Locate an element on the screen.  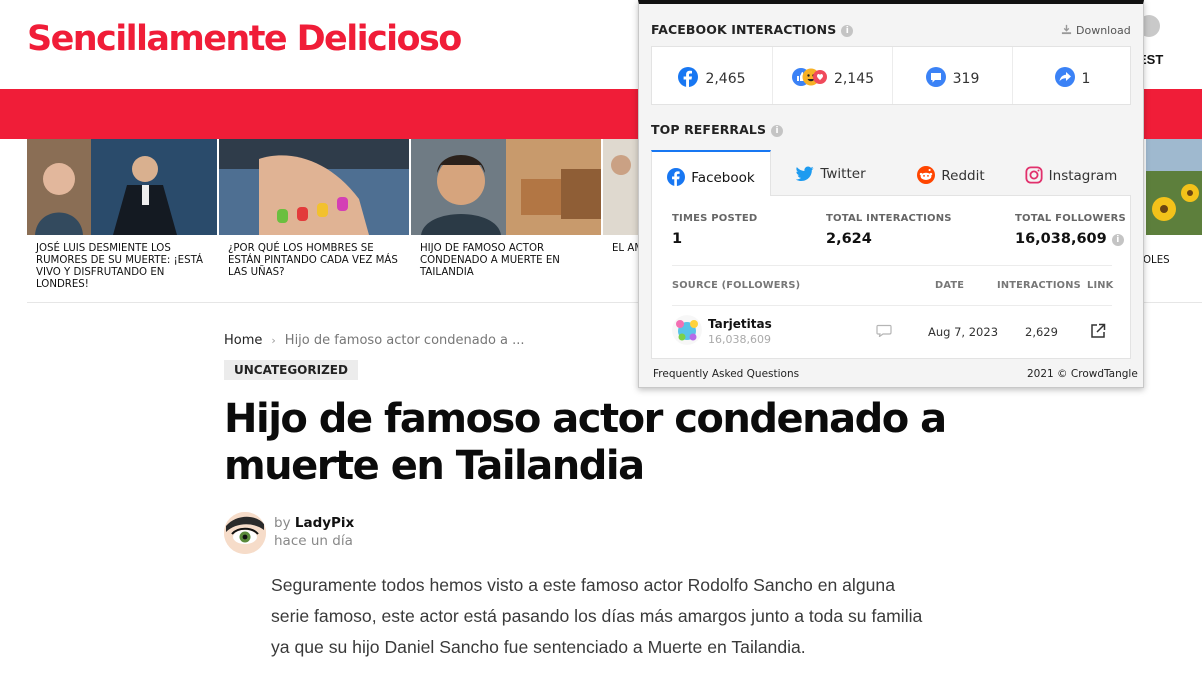
shares-stat: 1 is located at coordinates (1072, 75).